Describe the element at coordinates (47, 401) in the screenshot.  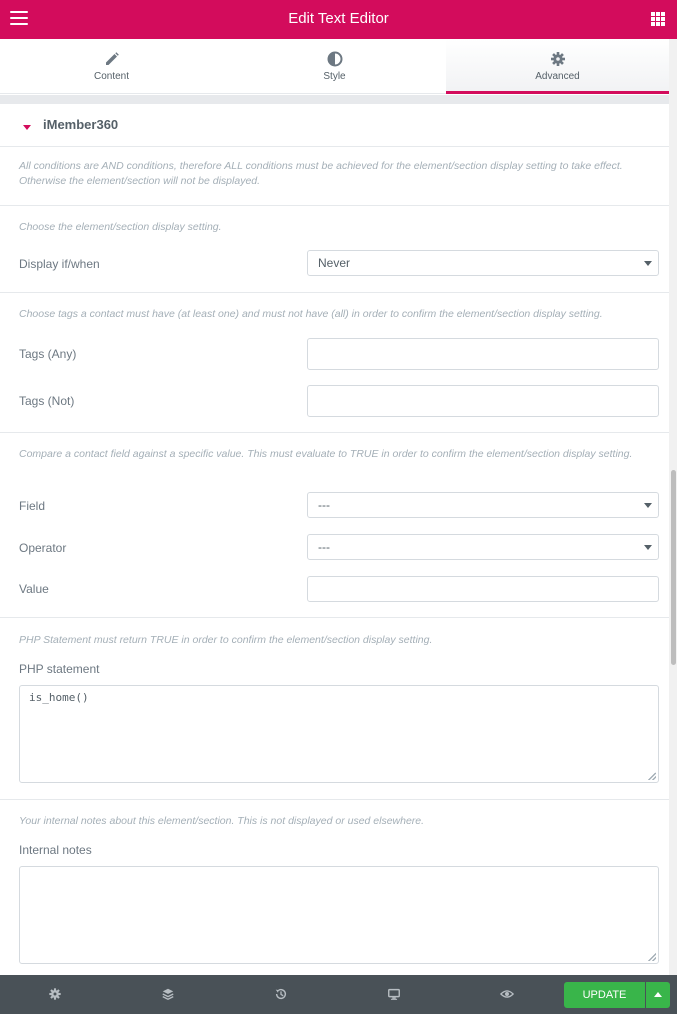
I see `tags-not-label: Tags (Not)` at that location.